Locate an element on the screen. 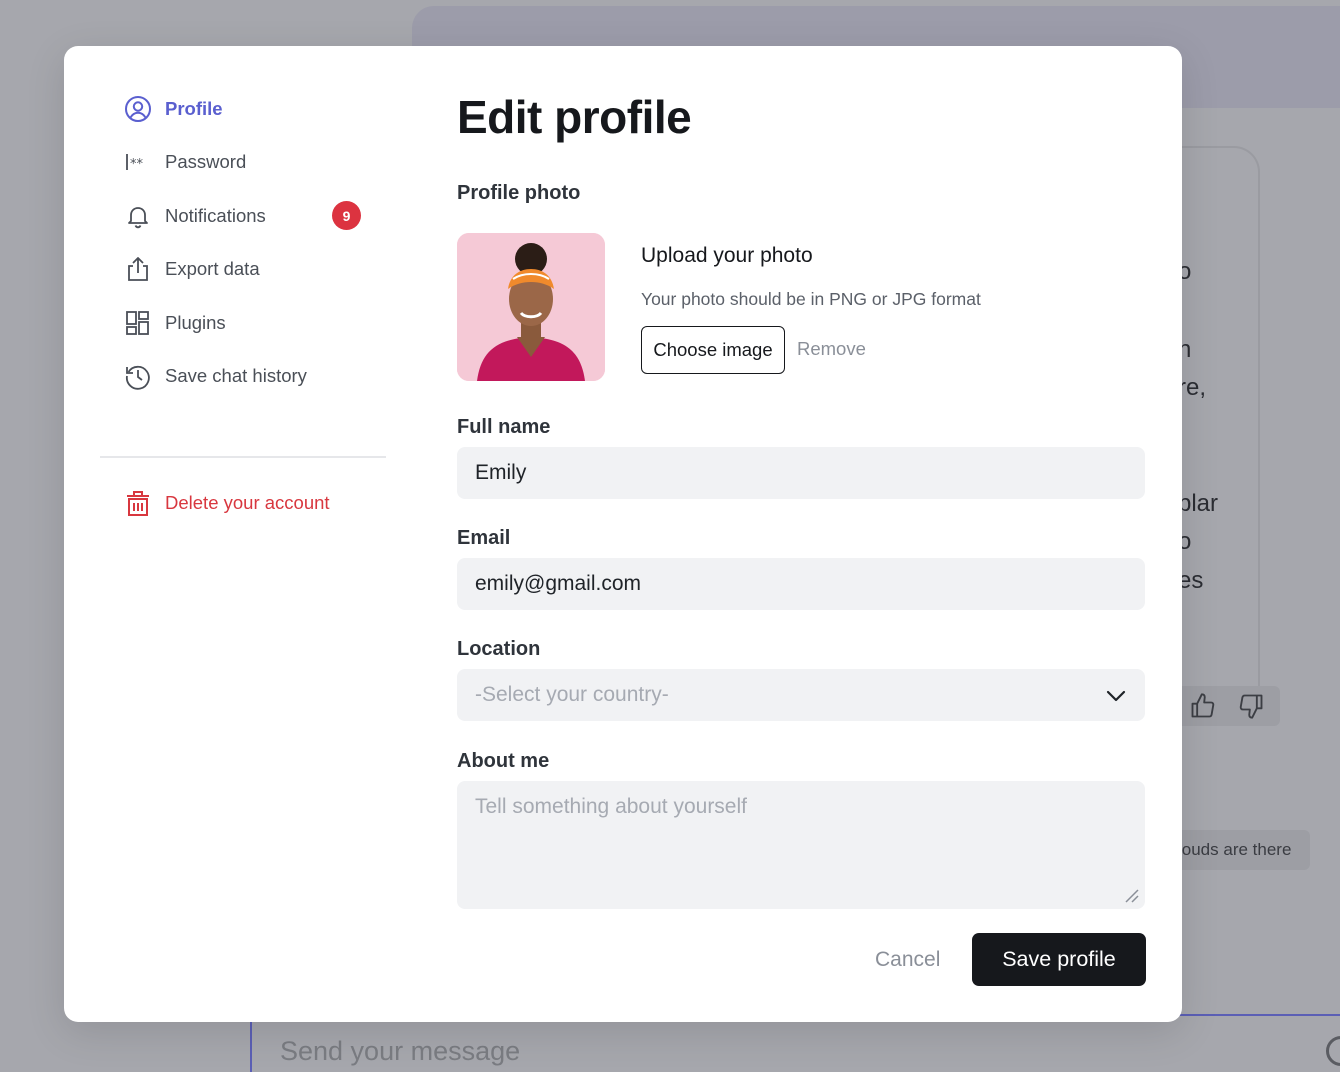  save-profile-button: Save profile is located at coordinates (1059, 959).